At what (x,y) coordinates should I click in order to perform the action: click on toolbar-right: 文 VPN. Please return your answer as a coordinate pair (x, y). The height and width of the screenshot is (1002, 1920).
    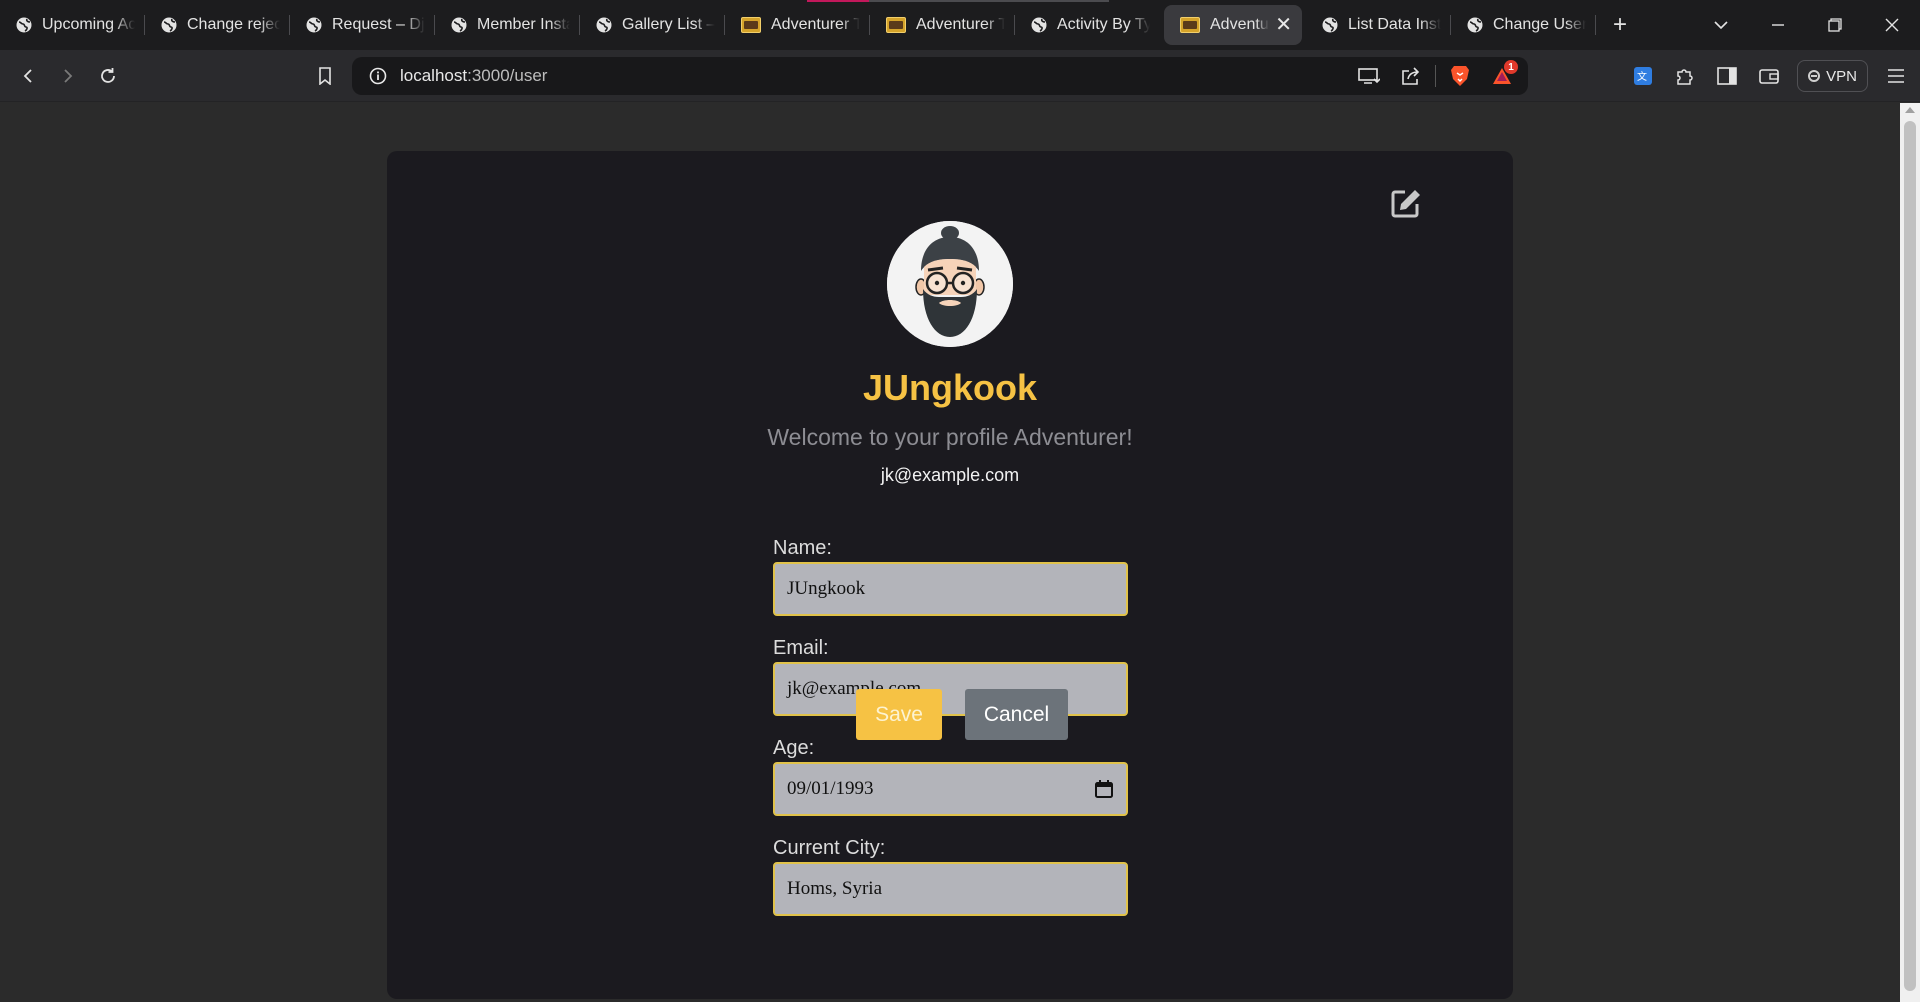
    Looking at the image, I should click on (1771, 76).